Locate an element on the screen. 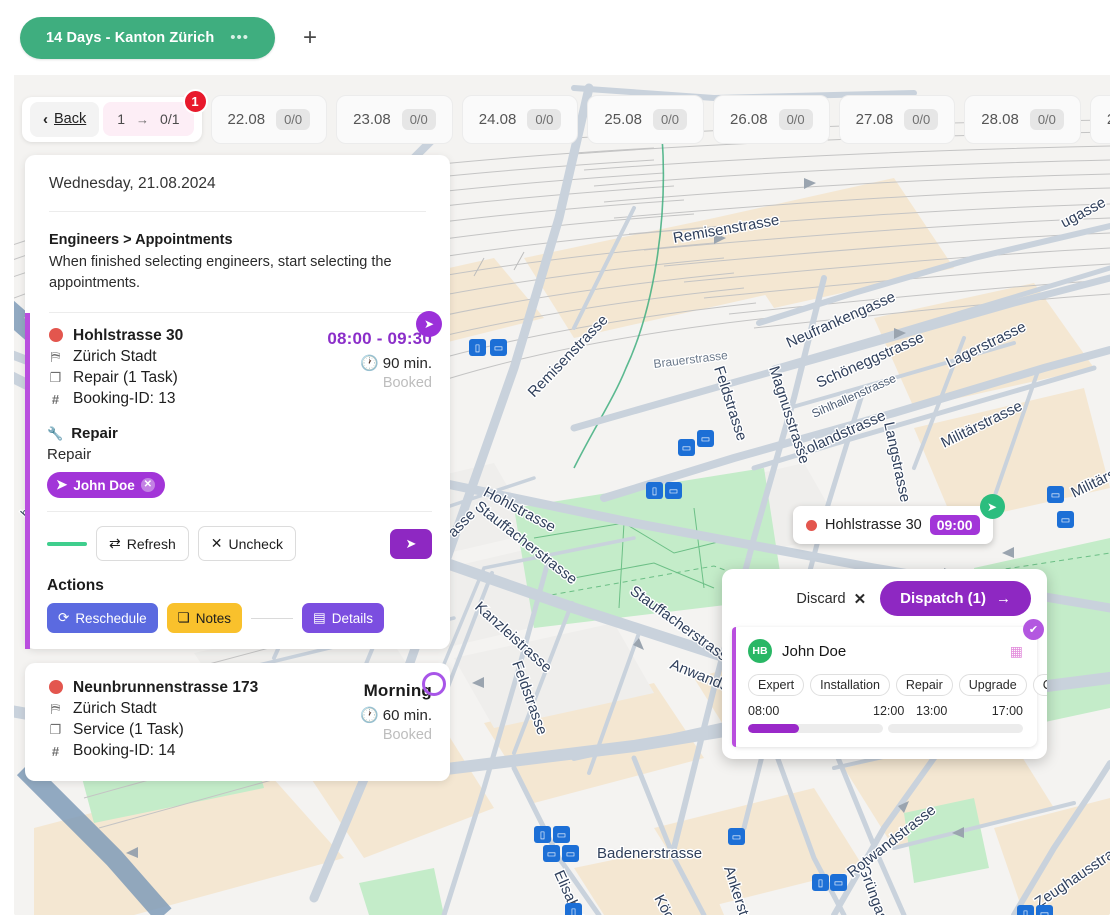  task-title: Repair is located at coordinates (94, 434).